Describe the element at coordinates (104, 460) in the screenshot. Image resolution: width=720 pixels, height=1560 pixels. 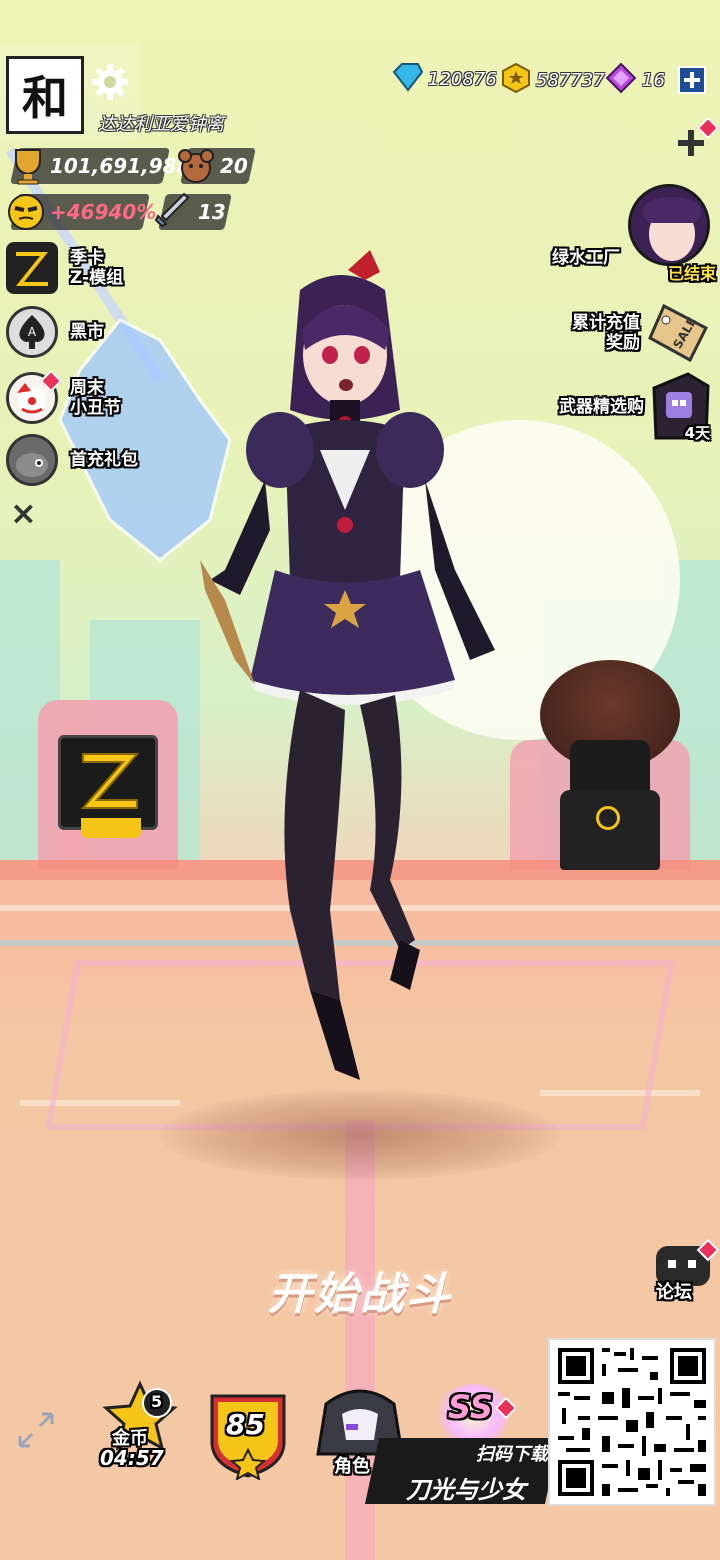
I see `menu-first-recharge-label: 首充礼包` at that location.